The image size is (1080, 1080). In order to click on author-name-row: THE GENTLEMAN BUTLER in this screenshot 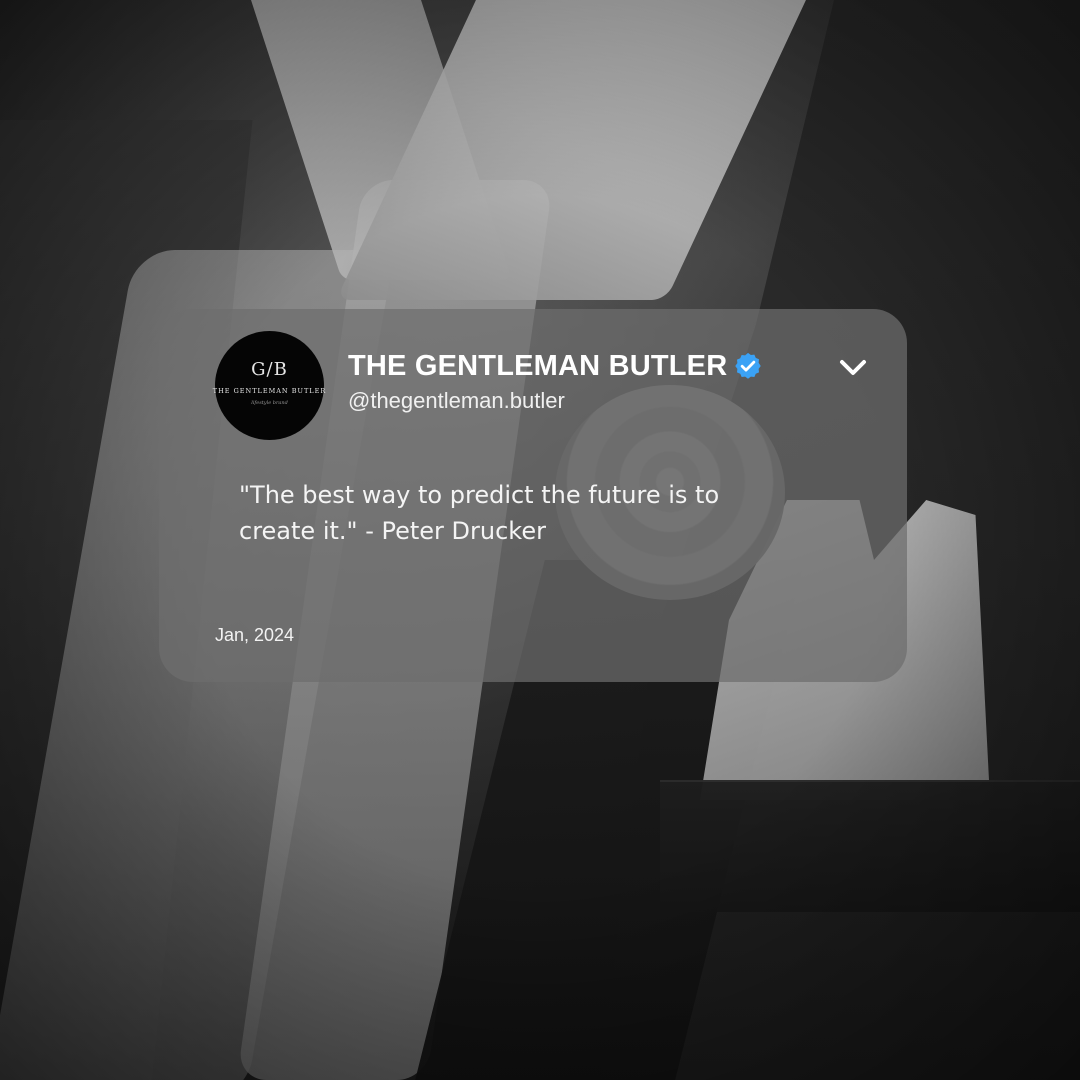, I will do `click(555, 366)`.